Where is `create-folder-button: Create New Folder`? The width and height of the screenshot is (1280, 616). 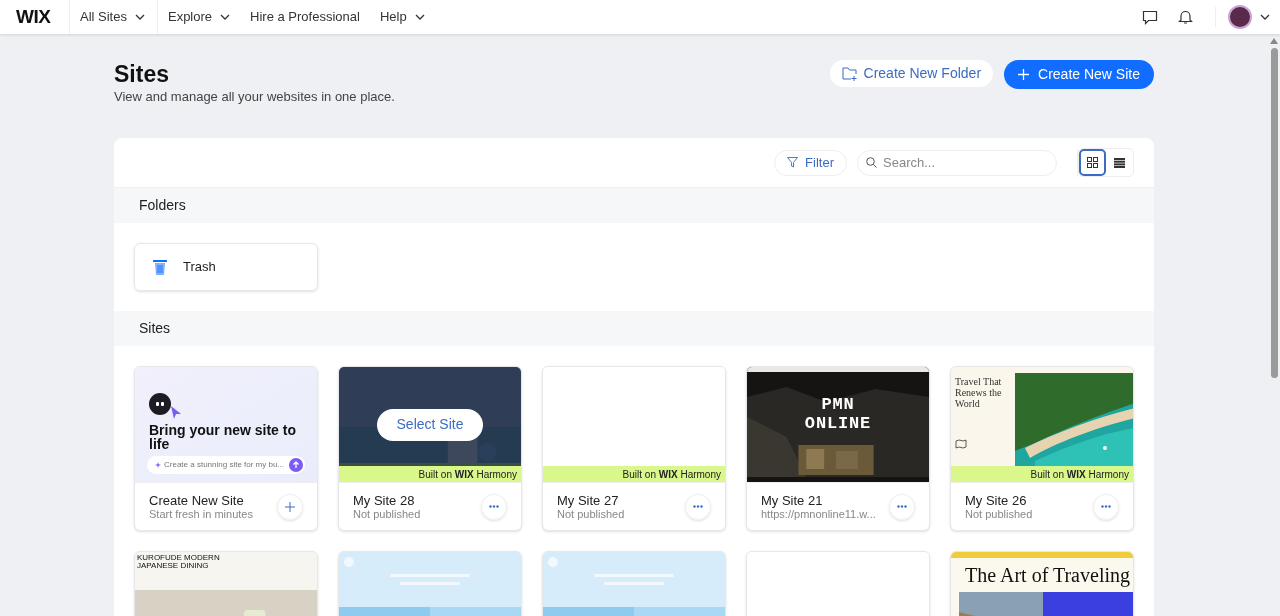
create-folder-button: Create New Folder is located at coordinates (911, 73).